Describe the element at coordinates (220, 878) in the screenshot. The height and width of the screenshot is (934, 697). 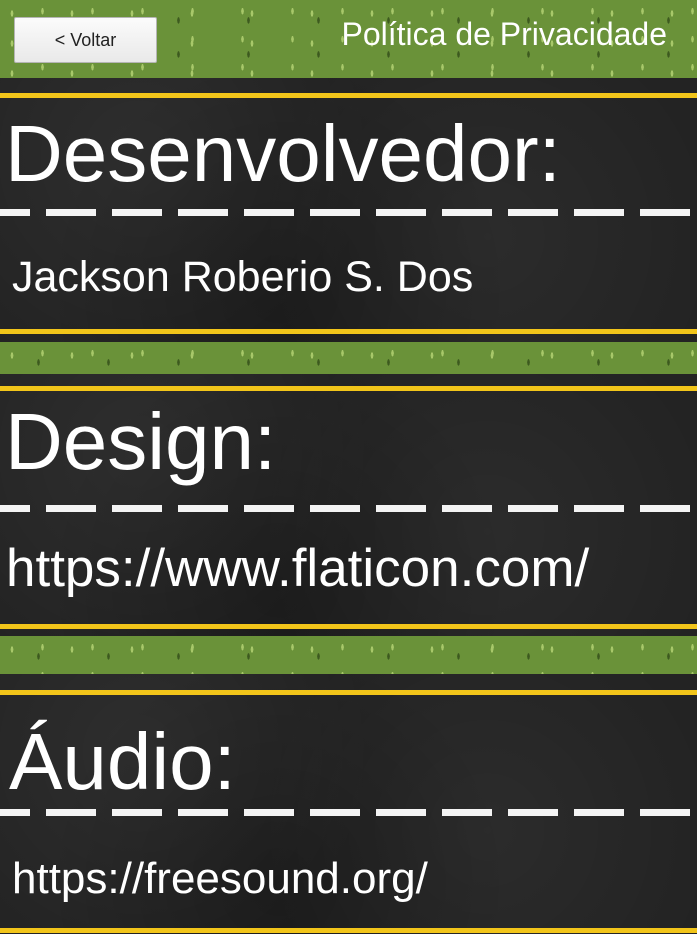
I see `audio-link: https://freesound.org/` at that location.